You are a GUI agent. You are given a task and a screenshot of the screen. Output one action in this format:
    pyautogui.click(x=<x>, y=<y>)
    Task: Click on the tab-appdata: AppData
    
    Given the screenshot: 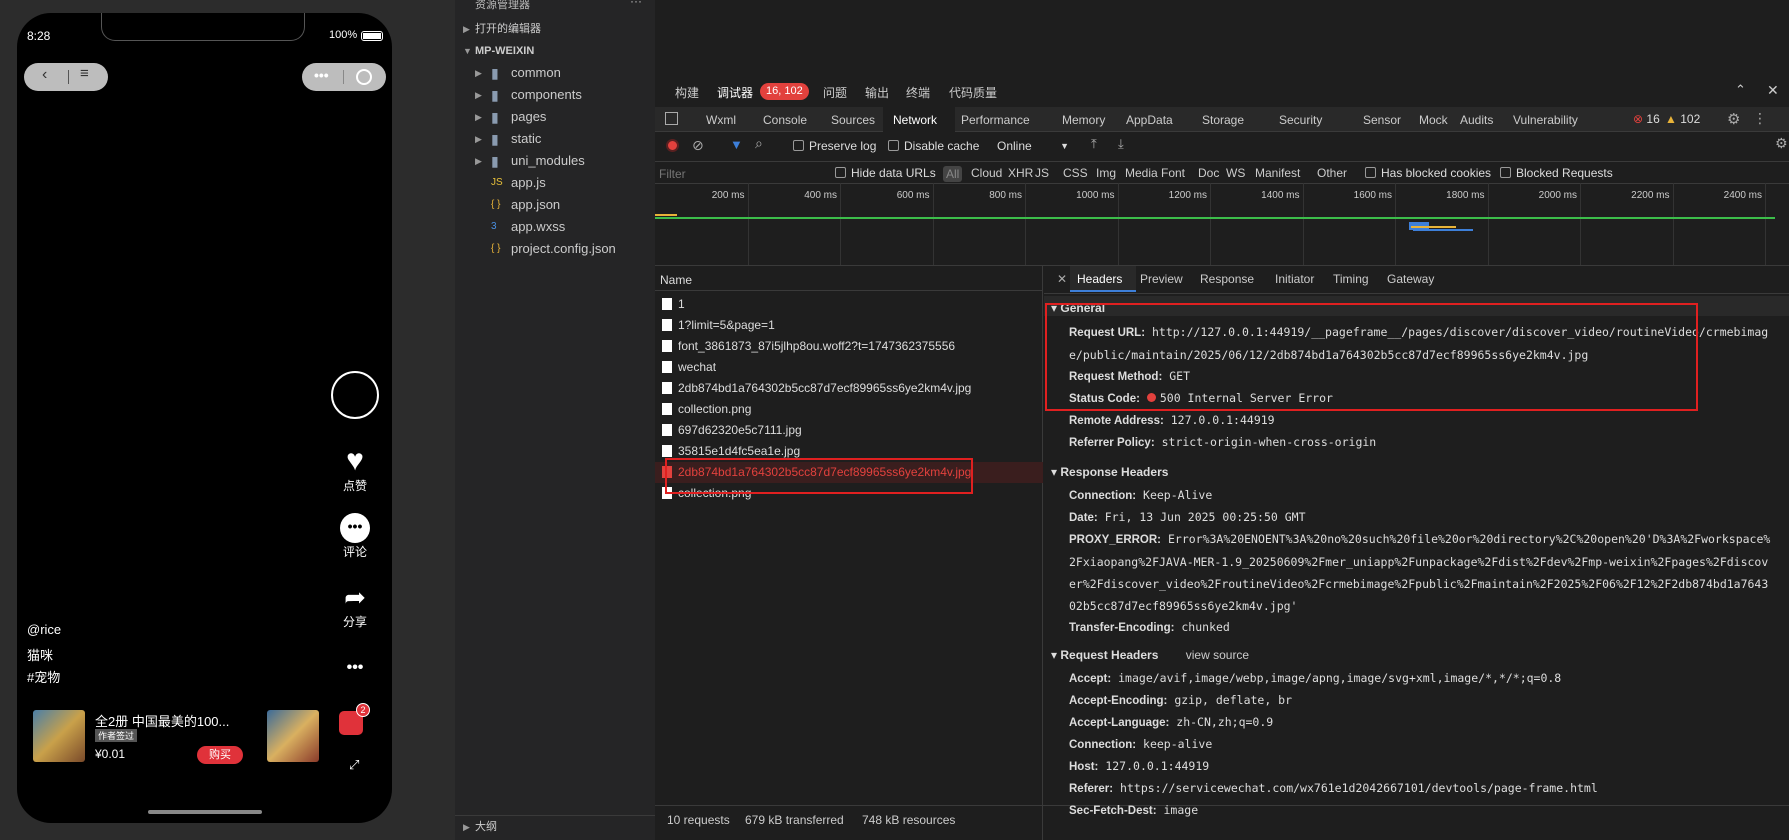 What is the action you would take?
    pyautogui.click(x=1149, y=120)
    